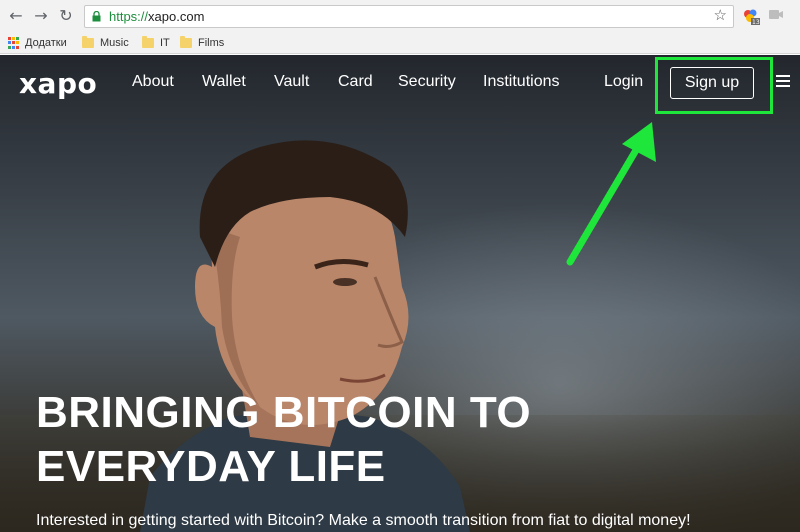  I want to click on bookmark-label: Films, so click(211, 43).